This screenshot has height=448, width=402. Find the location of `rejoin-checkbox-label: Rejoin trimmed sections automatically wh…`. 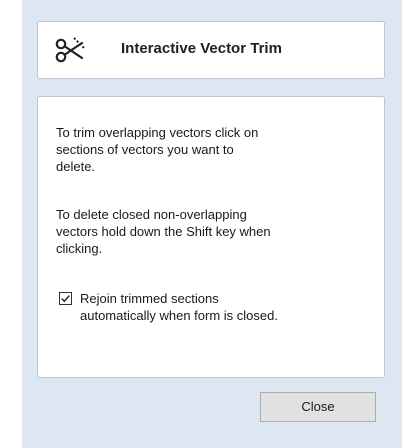

rejoin-checkbox-label: Rejoin trimmed sections automatically wh… is located at coordinates (185, 307).